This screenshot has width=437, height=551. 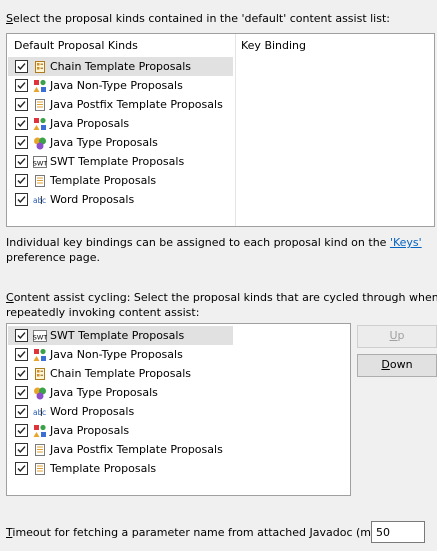 I want to click on column-header-key-binding: Key Binding, so click(x=273, y=45).